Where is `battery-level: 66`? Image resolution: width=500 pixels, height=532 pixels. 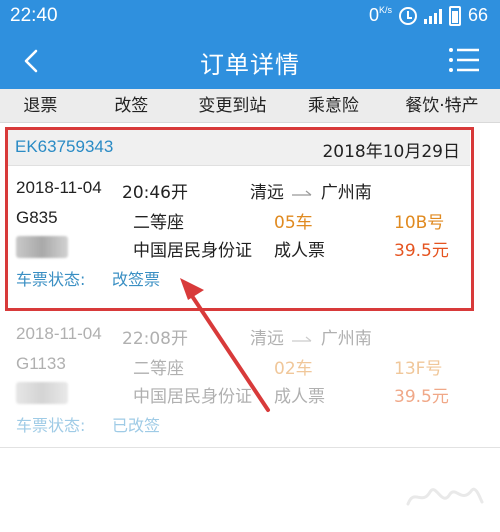
battery-level: 66 is located at coordinates (477, 15).